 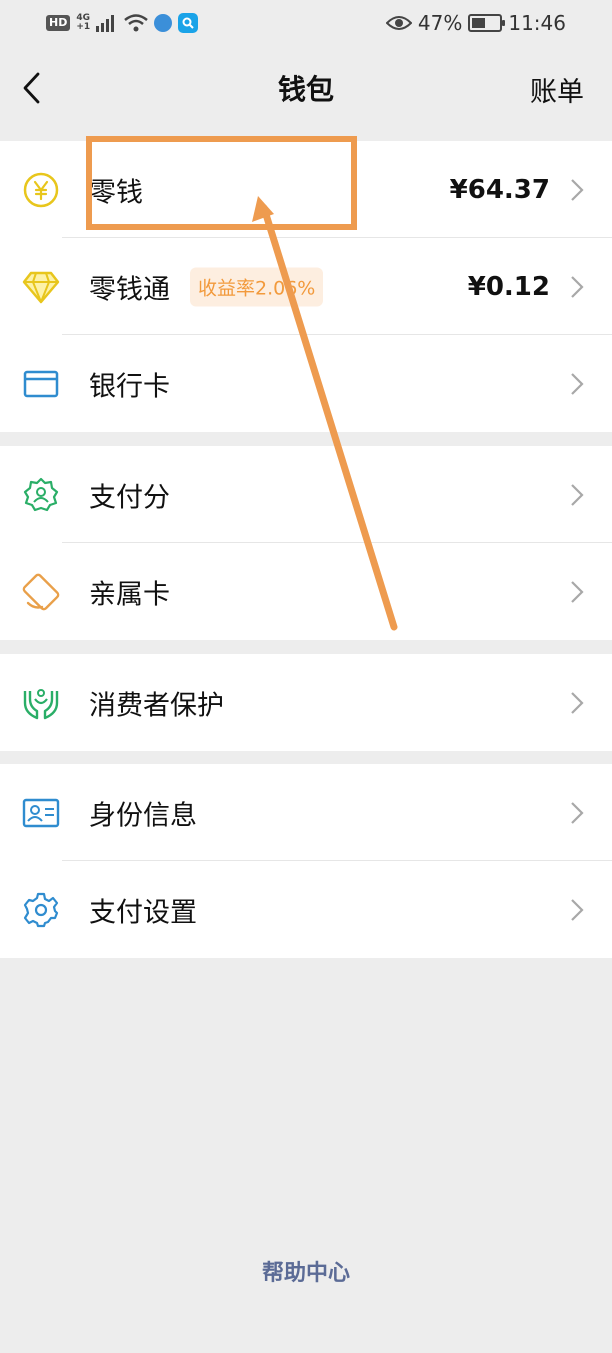 What do you see at coordinates (306, 189) in the screenshot?
I see `change-item: 零钱 ¥64.37` at bounding box center [306, 189].